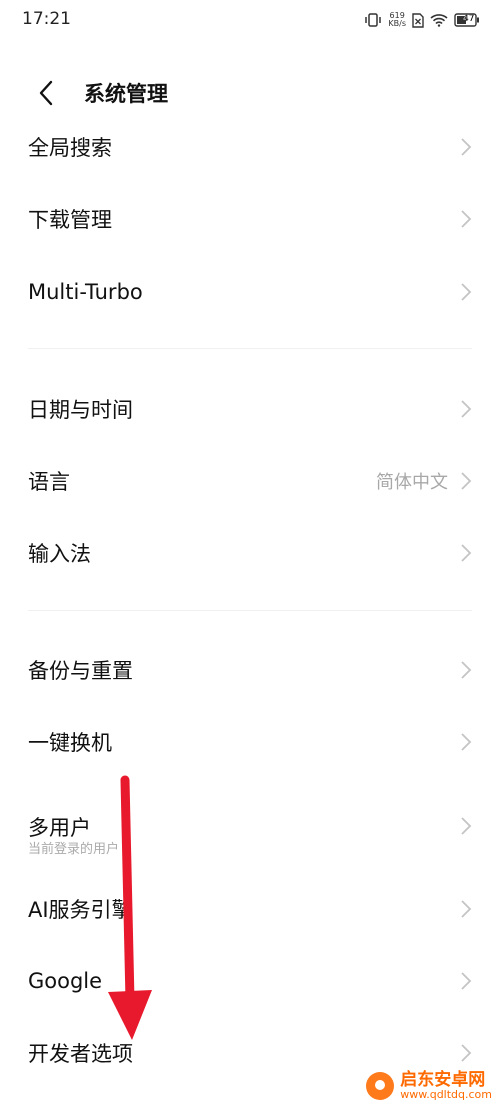 This screenshot has height=1111, width=500. Describe the element at coordinates (80, 910) in the screenshot. I see `settings-item-label: AI服务引擎` at that location.